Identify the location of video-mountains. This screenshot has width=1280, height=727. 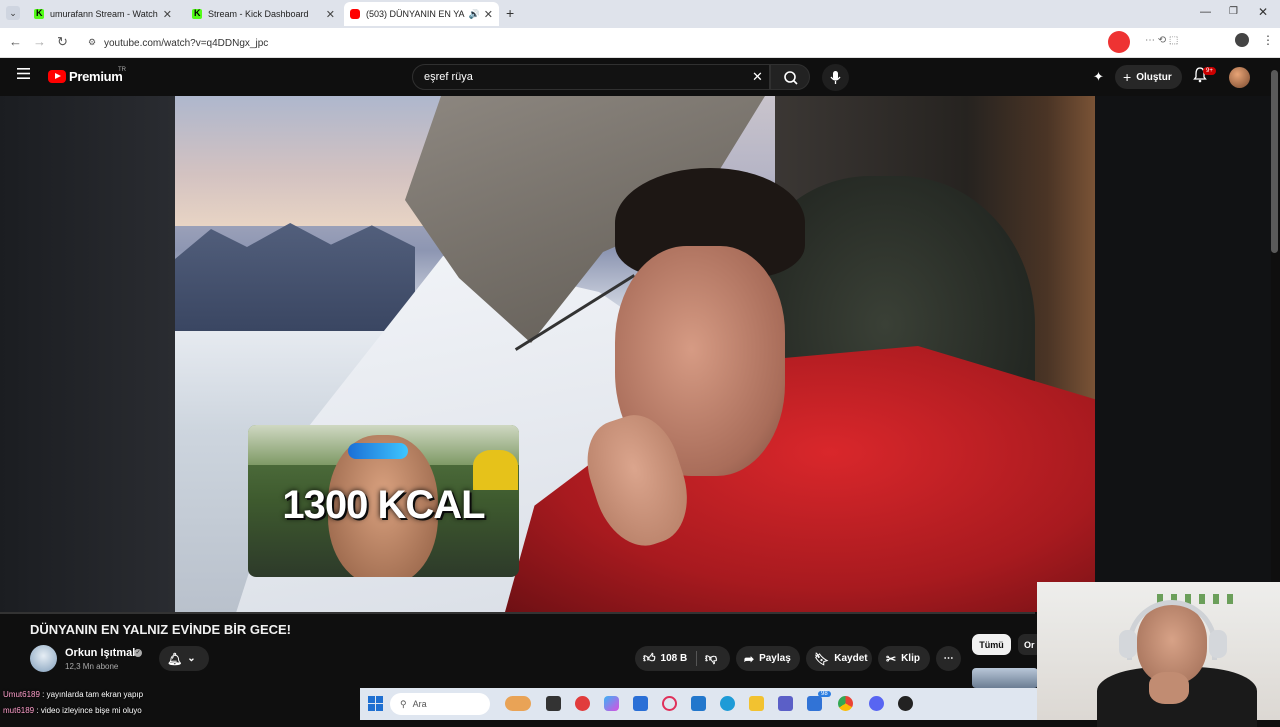
(295, 277).